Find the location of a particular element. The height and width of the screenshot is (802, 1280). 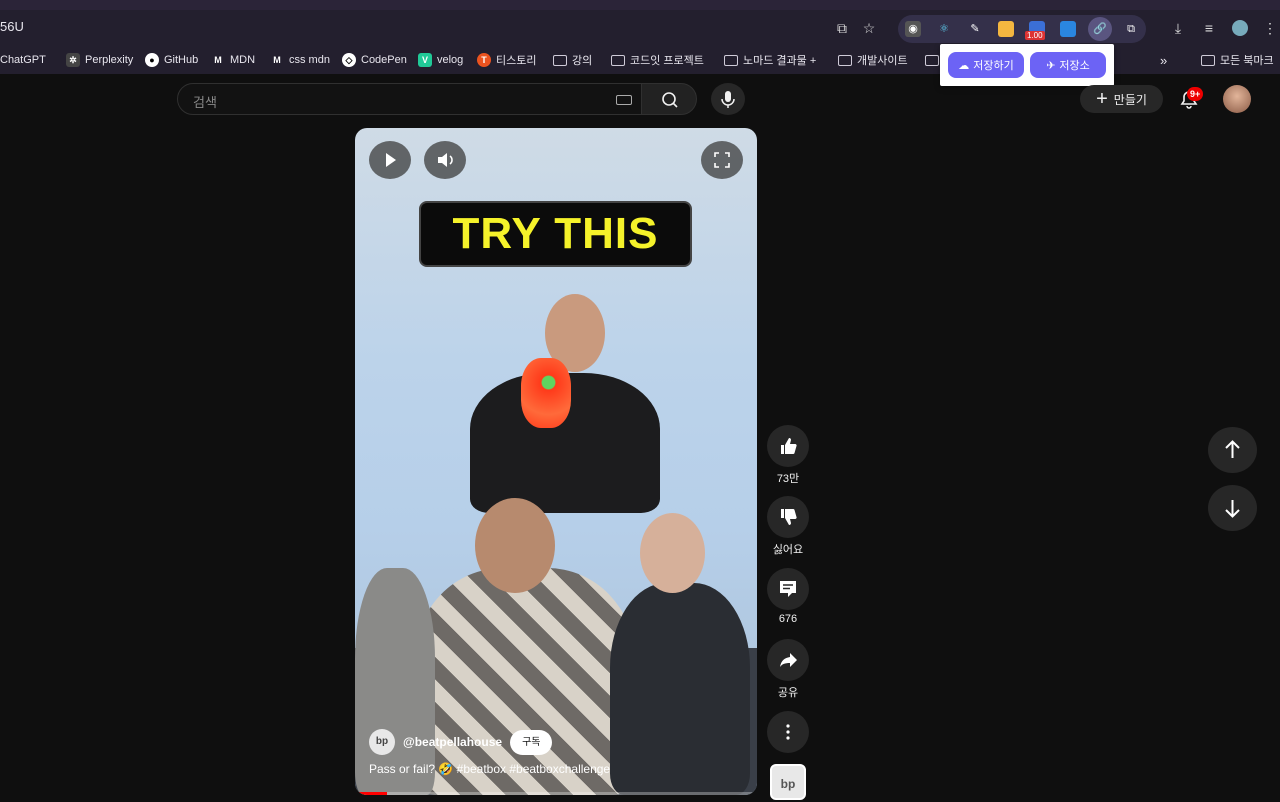

color-ext-icon is located at coordinates (1006, 29).